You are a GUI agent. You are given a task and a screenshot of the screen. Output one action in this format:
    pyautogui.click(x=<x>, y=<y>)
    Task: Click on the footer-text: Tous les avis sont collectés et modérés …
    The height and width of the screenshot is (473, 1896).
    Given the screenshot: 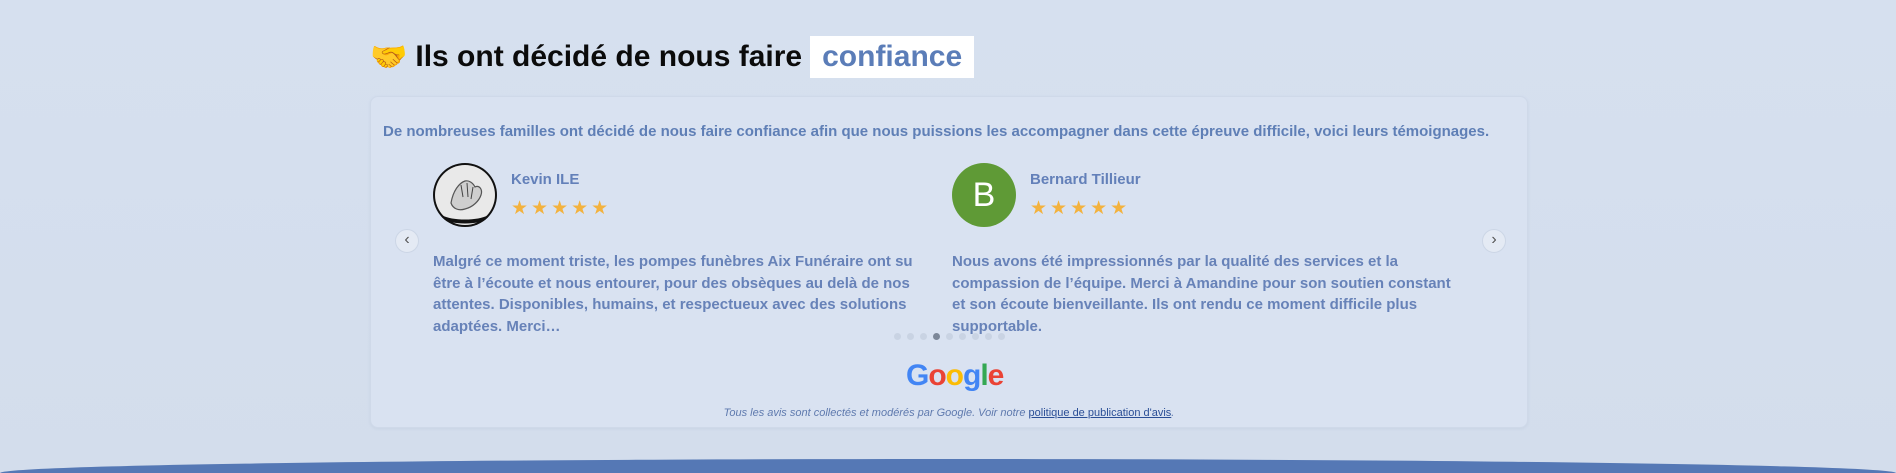 What is the action you would take?
    pyautogui.click(x=876, y=413)
    